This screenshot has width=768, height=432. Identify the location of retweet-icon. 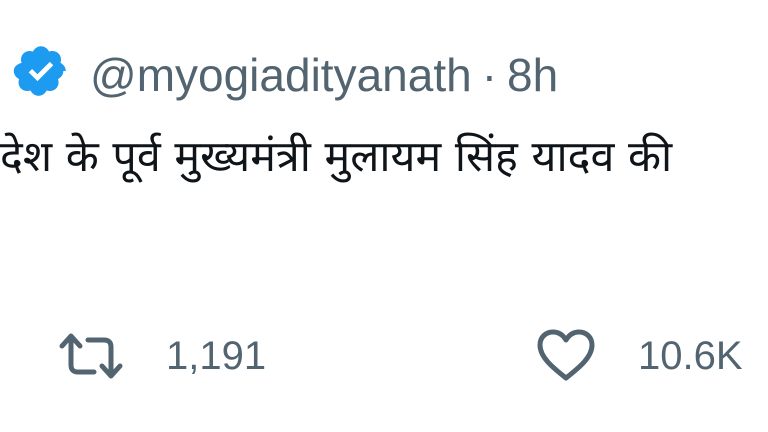
(91, 356).